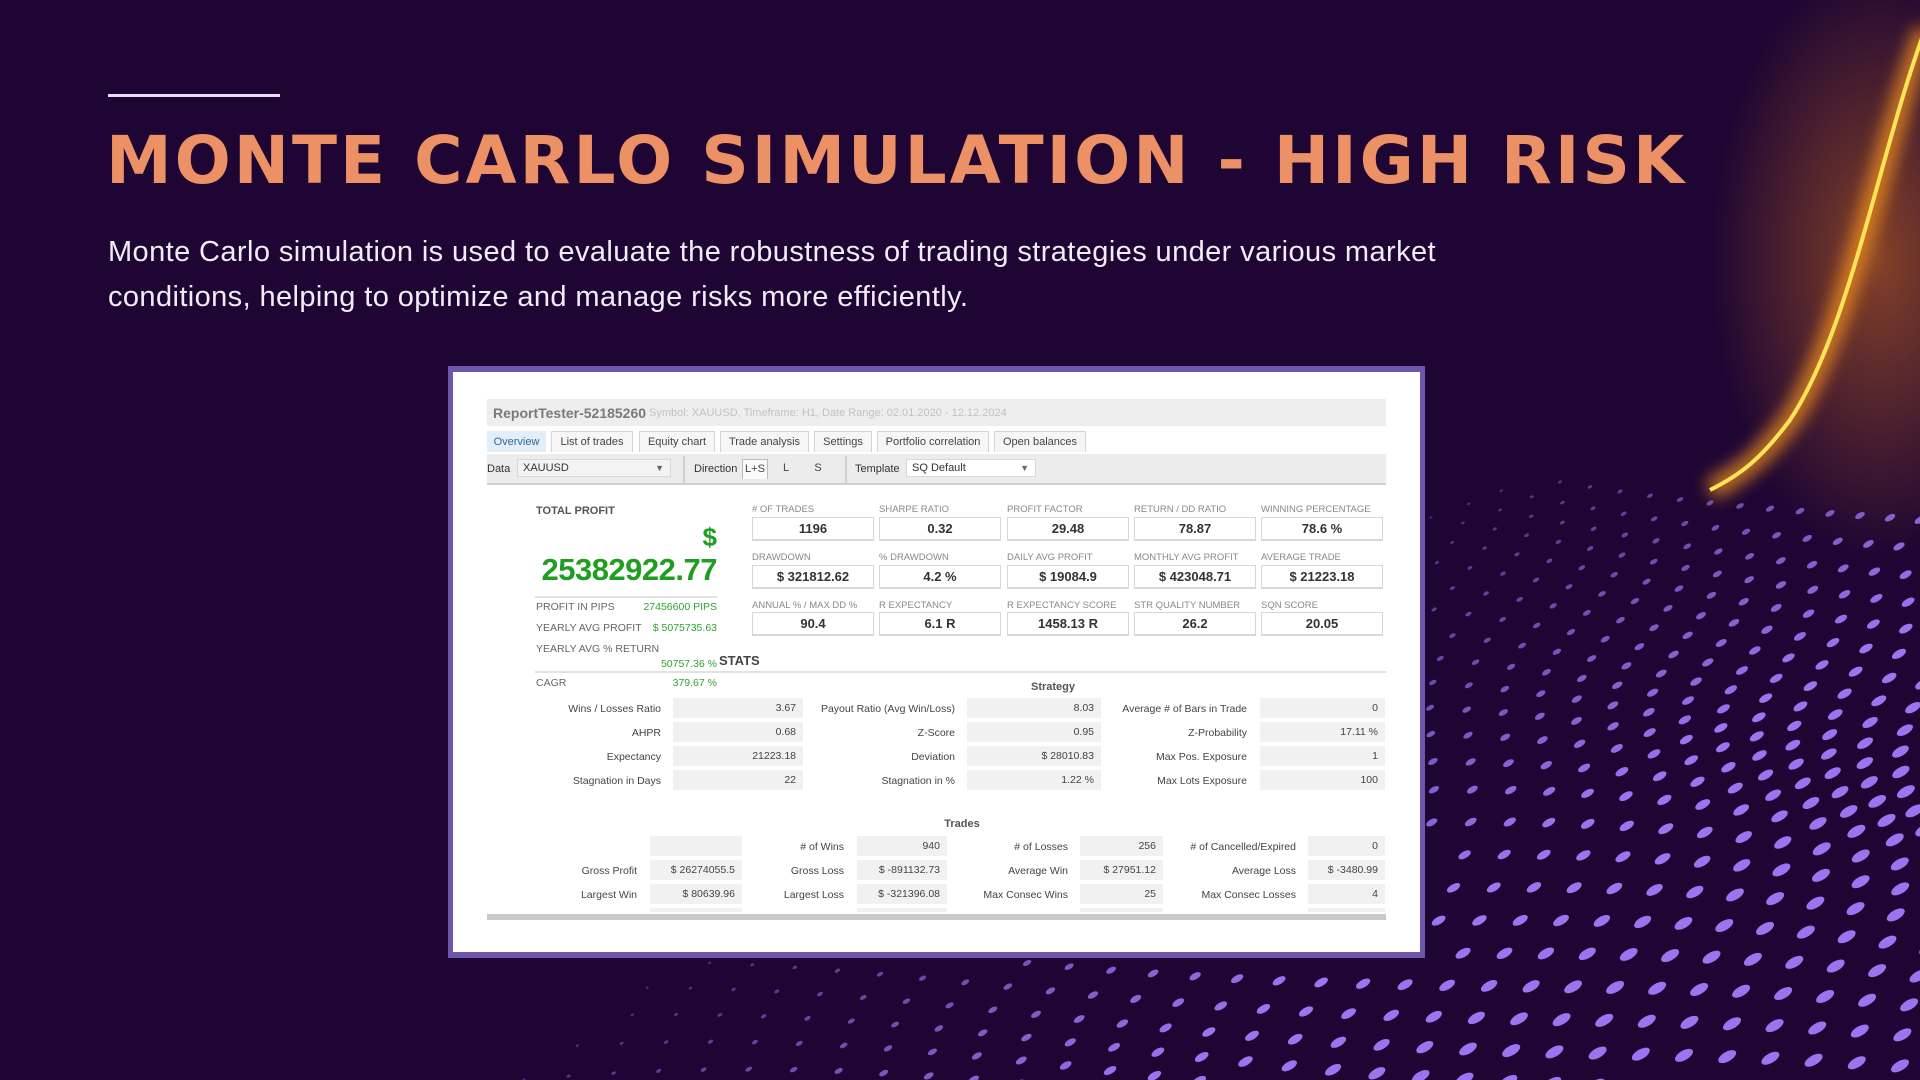 This screenshot has height=1080, width=1920. Describe the element at coordinates (575, 607) in the screenshot. I see `profit-pips-label: PROFIT IN PIPS` at that location.